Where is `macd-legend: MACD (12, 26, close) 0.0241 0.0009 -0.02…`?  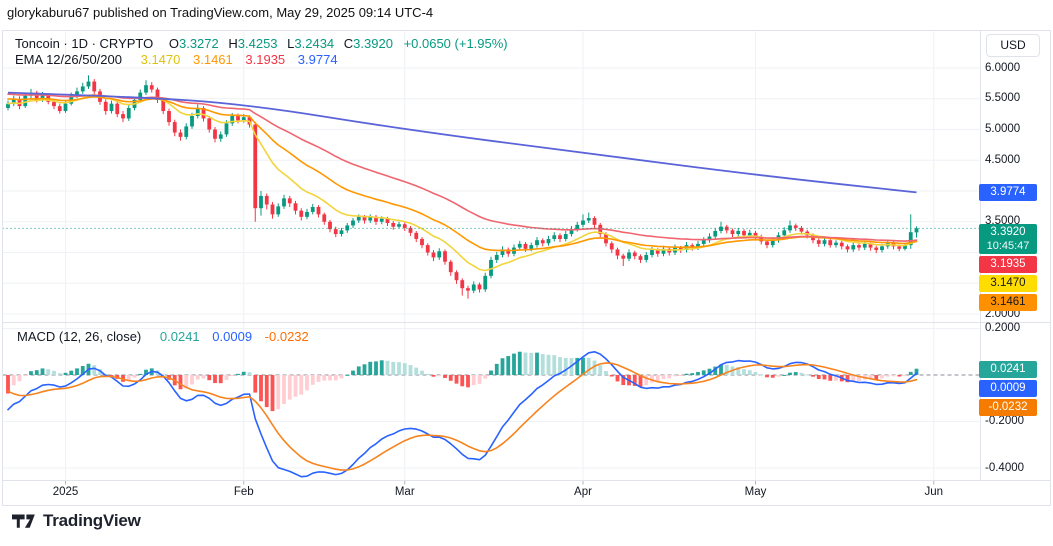 macd-legend: MACD (12, 26, close) 0.0241 0.0009 -0.02… is located at coordinates (163, 336).